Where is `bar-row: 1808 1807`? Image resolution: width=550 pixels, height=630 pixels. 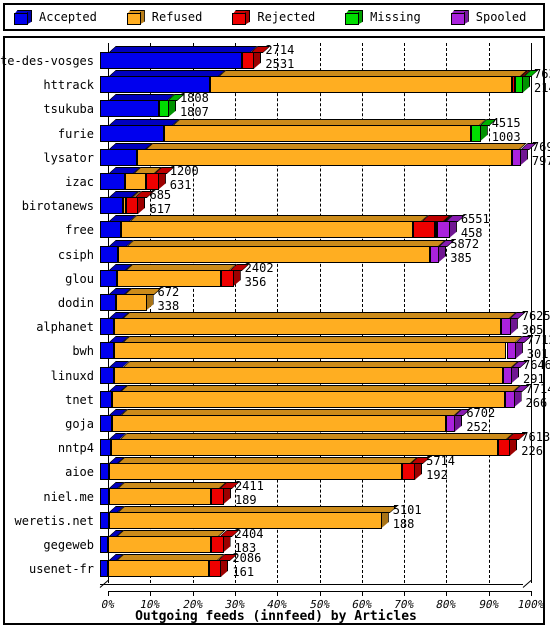
bar-row: 1808 1807 is located at coordinates (315, 105).